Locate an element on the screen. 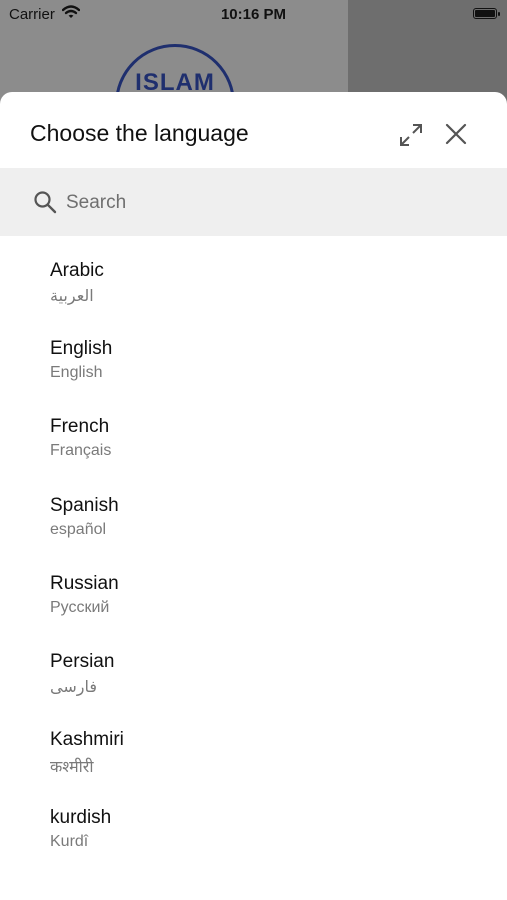  language-name: Kashmiri is located at coordinates (87, 740).